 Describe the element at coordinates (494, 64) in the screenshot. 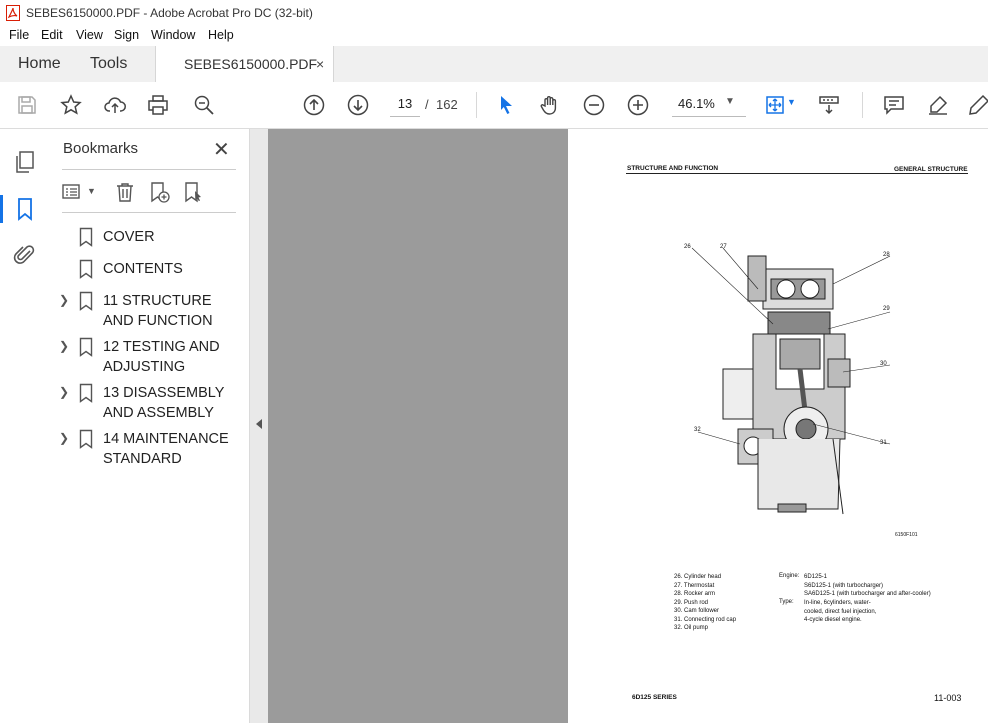

I see `tab-bar: Home Tools SEBES6150000.PDF ×` at that location.